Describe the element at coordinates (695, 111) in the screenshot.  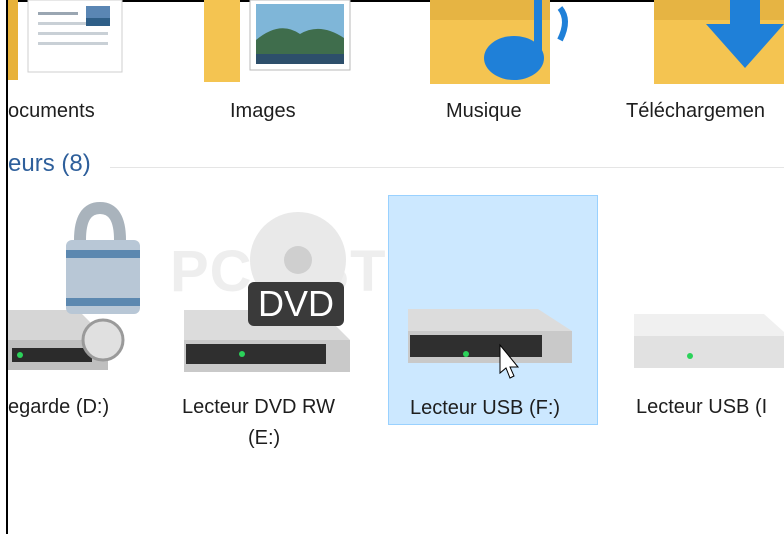
I see `folder-label-telechargements: Téléchargemen` at that location.